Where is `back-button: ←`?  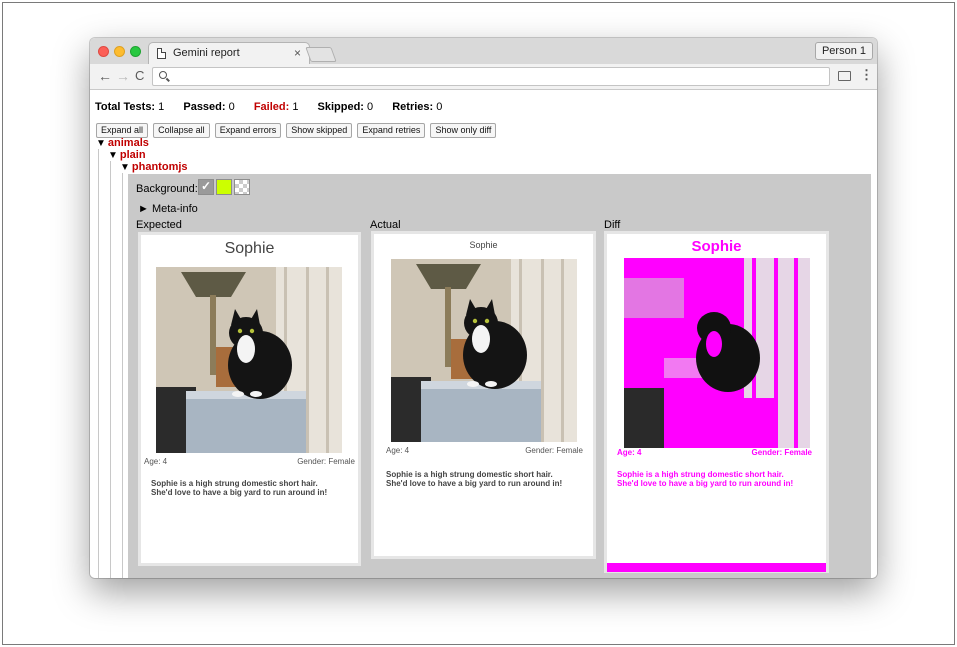 back-button: ← is located at coordinates (105, 76).